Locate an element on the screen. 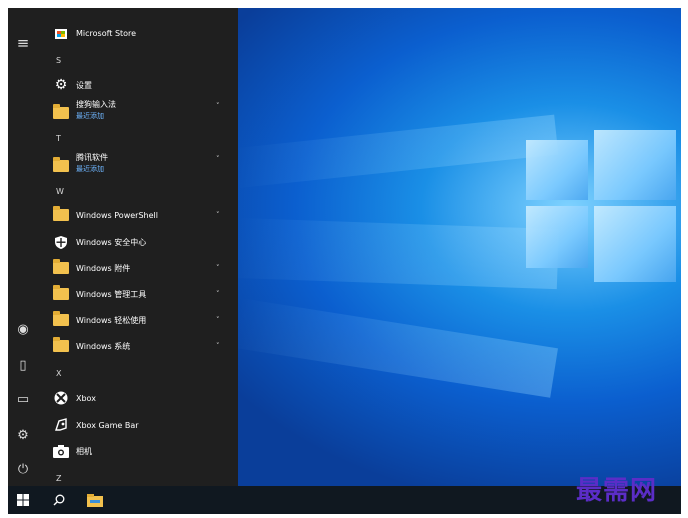 This screenshot has height=518, width=688. windows-logo is located at coordinates (601, 206).